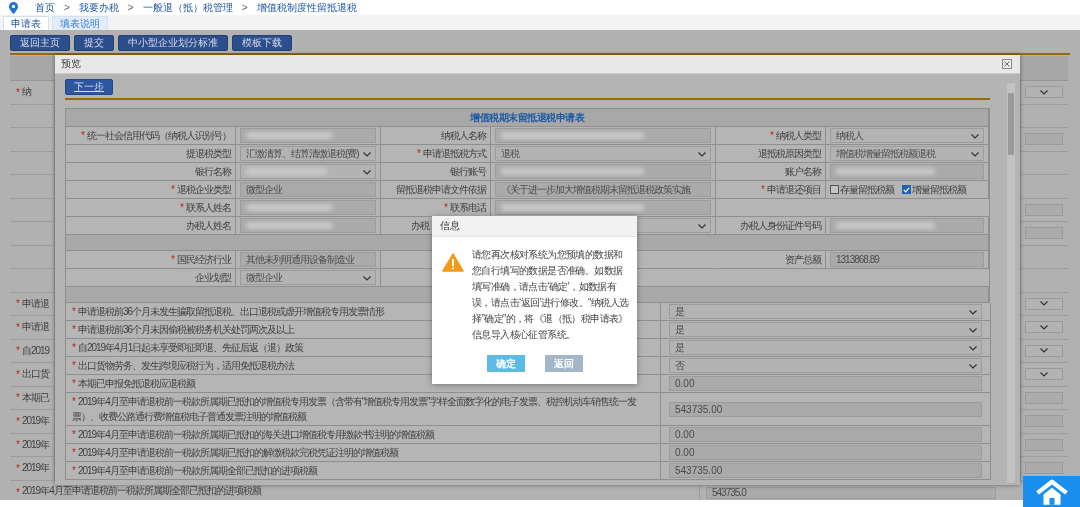  I want to click on tab: 申请表, so click(26, 23).